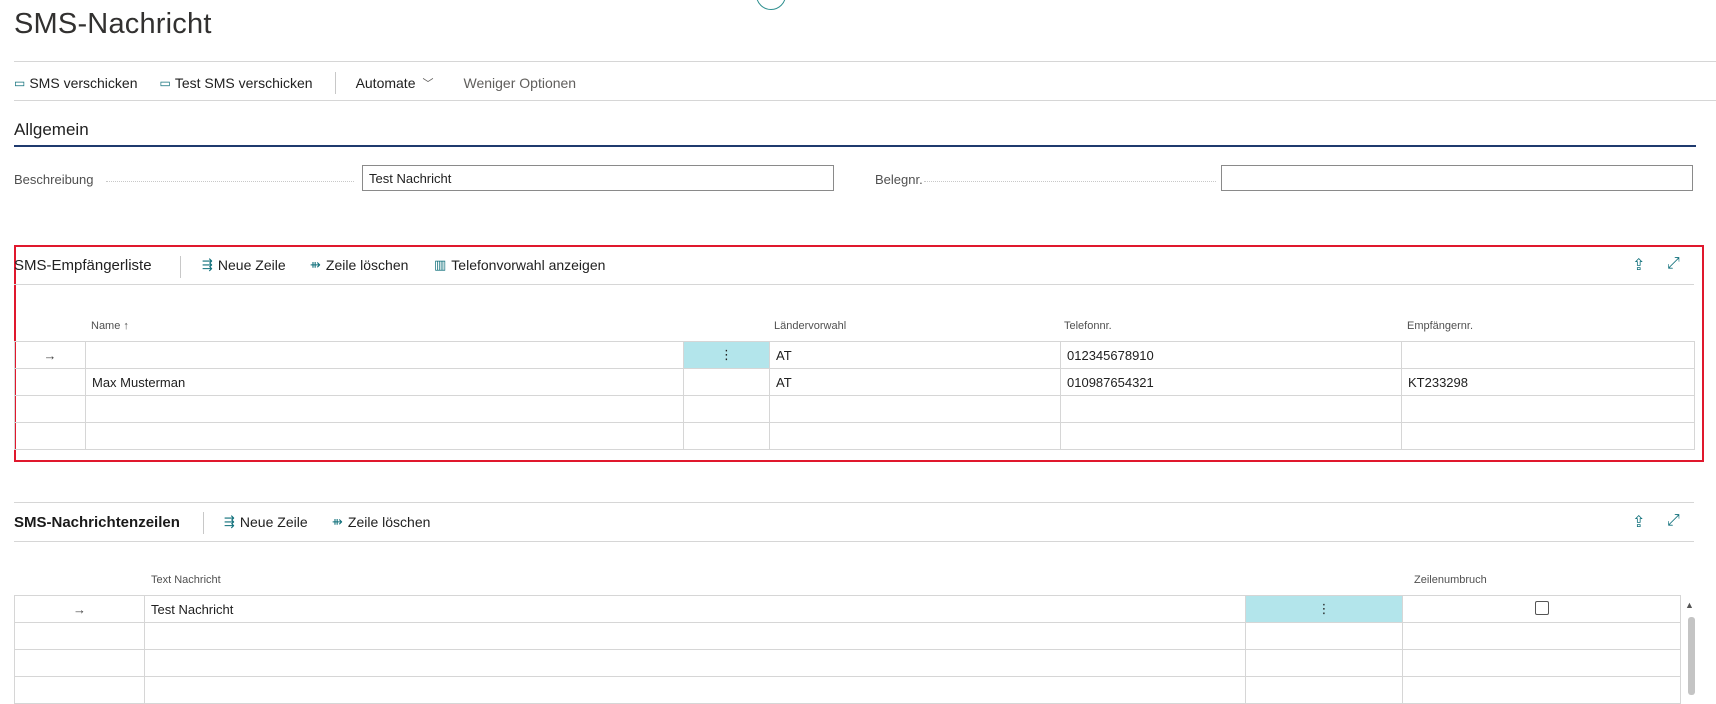  Describe the element at coordinates (186, 580) in the screenshot. I see `col-header-text: Text Nachricht` at that location.